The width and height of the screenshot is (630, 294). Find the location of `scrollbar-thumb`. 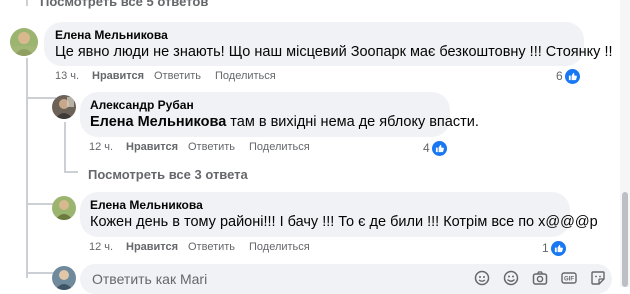

scrollbar-thumb is located at coordinates (625, 239).